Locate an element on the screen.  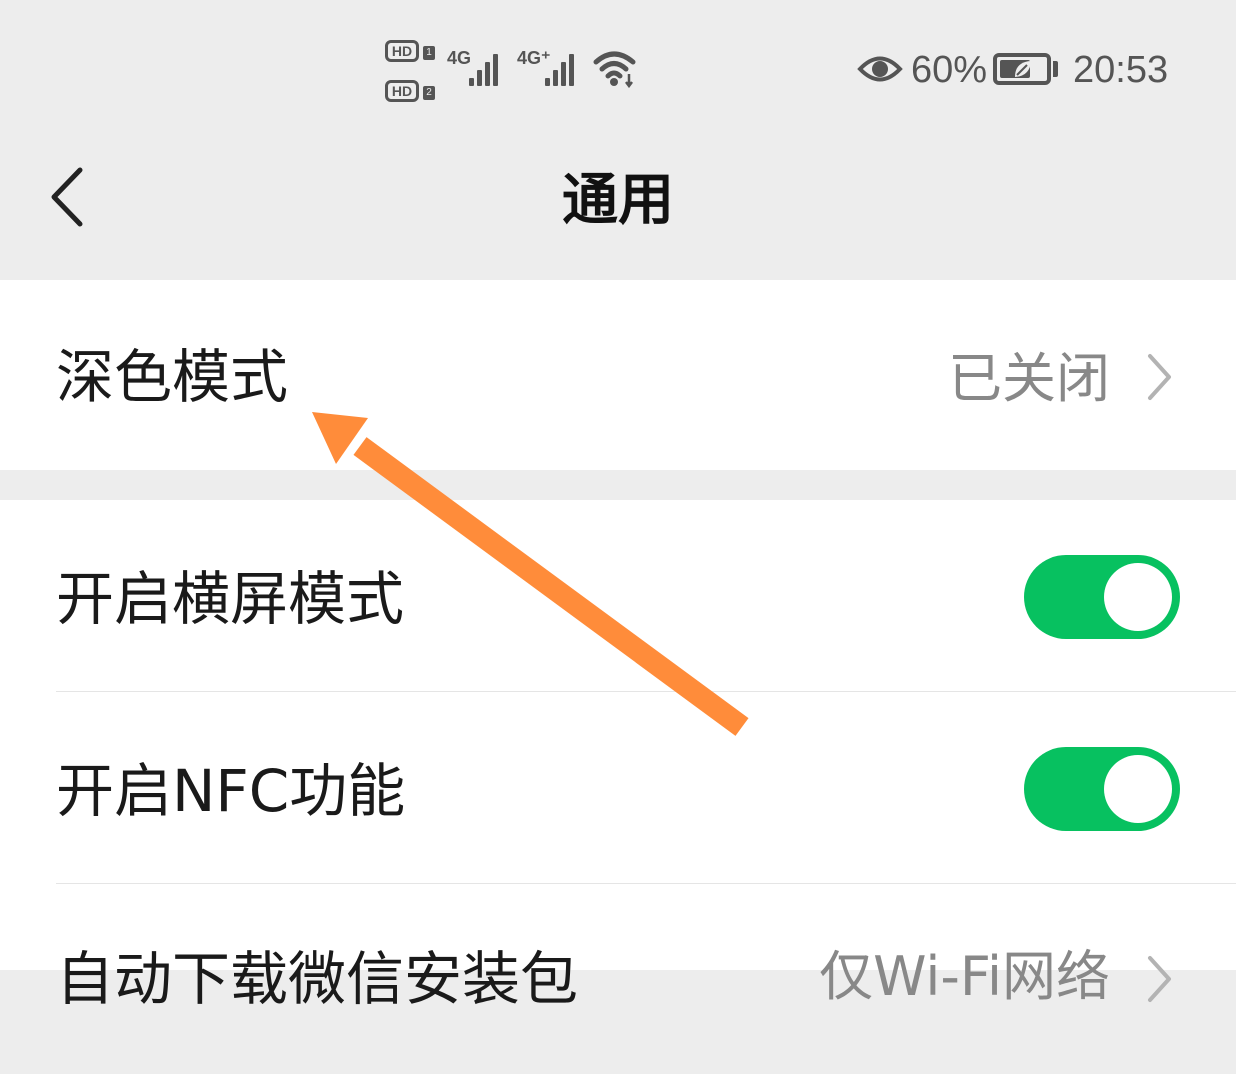
navigation-bar: 通用 is located at coordinates (618, 210).